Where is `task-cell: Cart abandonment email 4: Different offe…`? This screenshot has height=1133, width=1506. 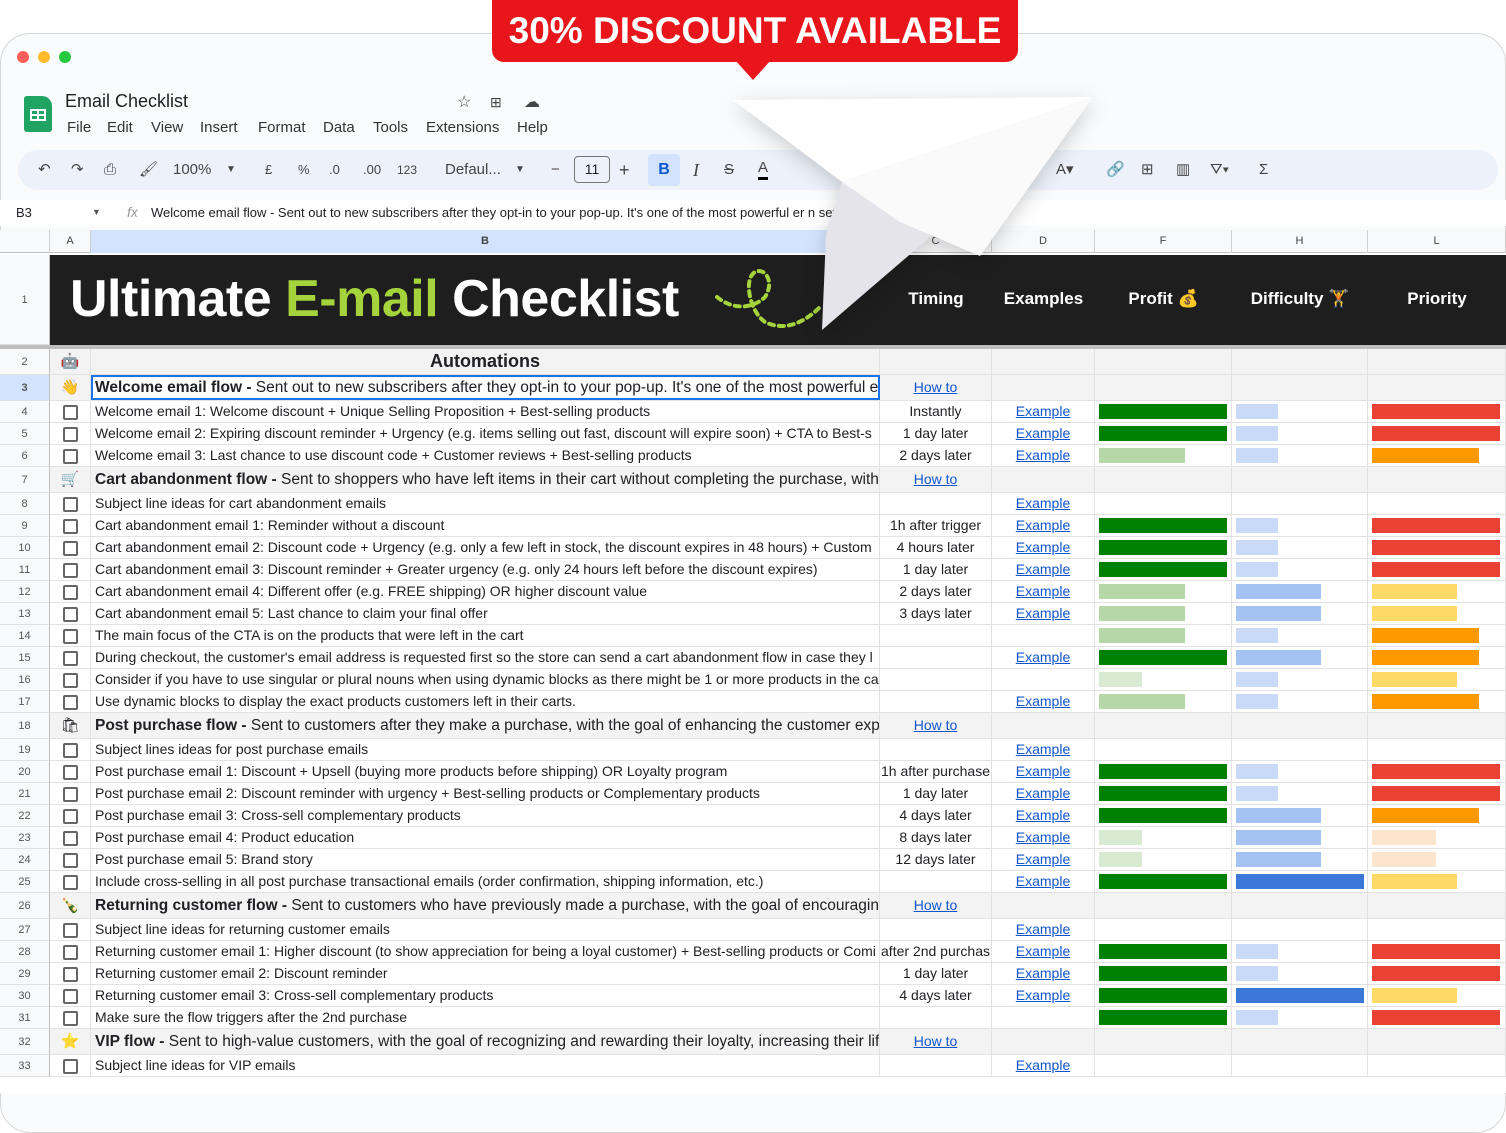 task-cell: Cart abandonment email 4: Different offe… is located at coordinates (485, 591).